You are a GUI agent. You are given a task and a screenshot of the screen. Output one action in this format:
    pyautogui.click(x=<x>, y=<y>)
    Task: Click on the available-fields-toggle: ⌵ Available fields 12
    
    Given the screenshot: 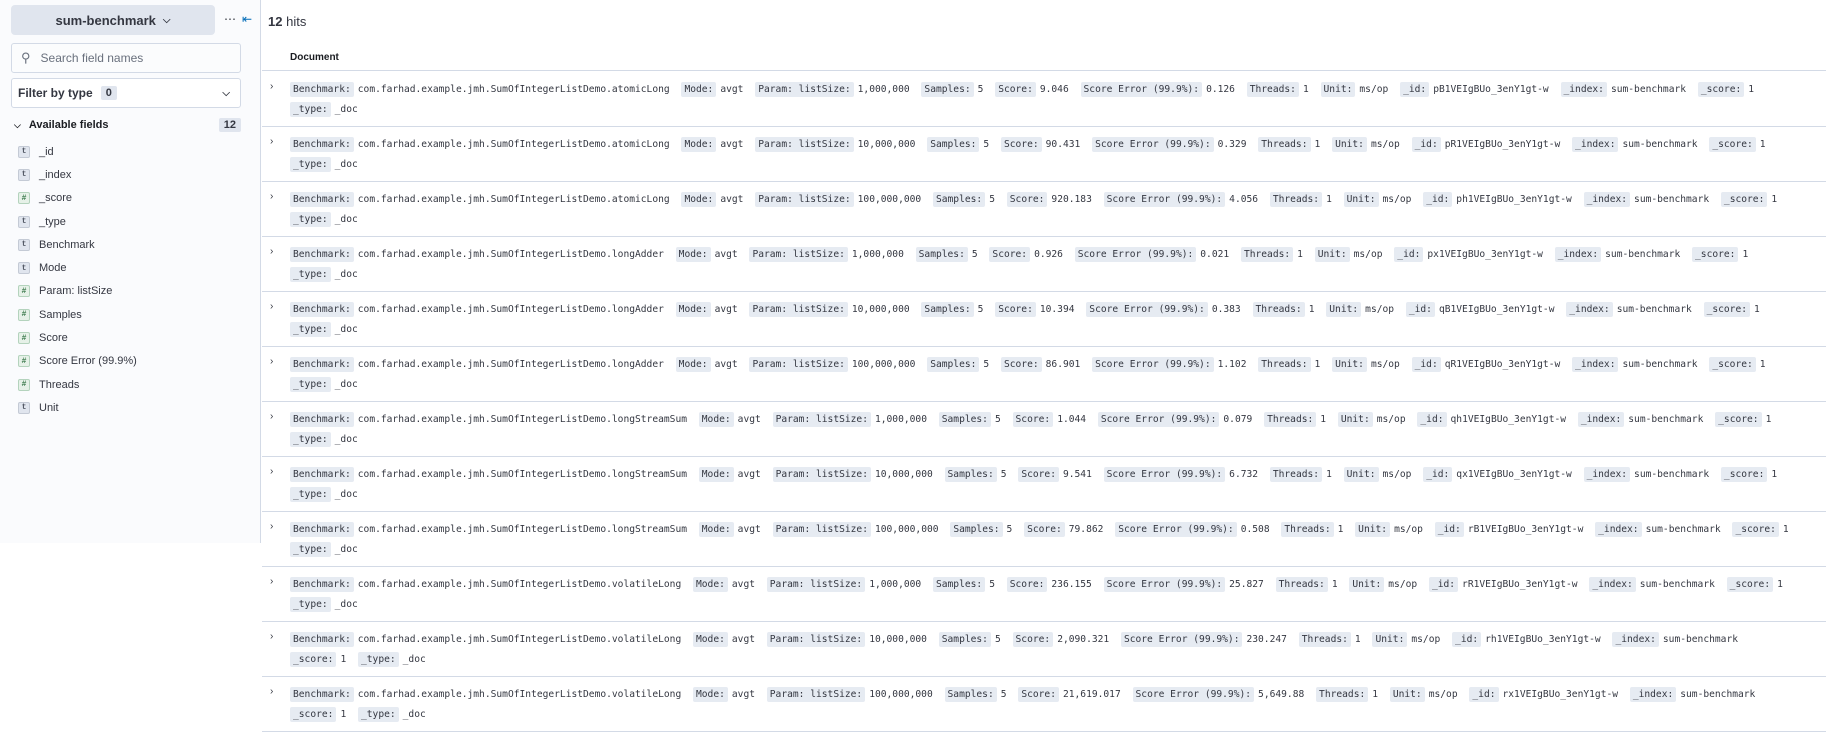 What is the action you would take?
    pyautogui.click(x=127, y=125)
    